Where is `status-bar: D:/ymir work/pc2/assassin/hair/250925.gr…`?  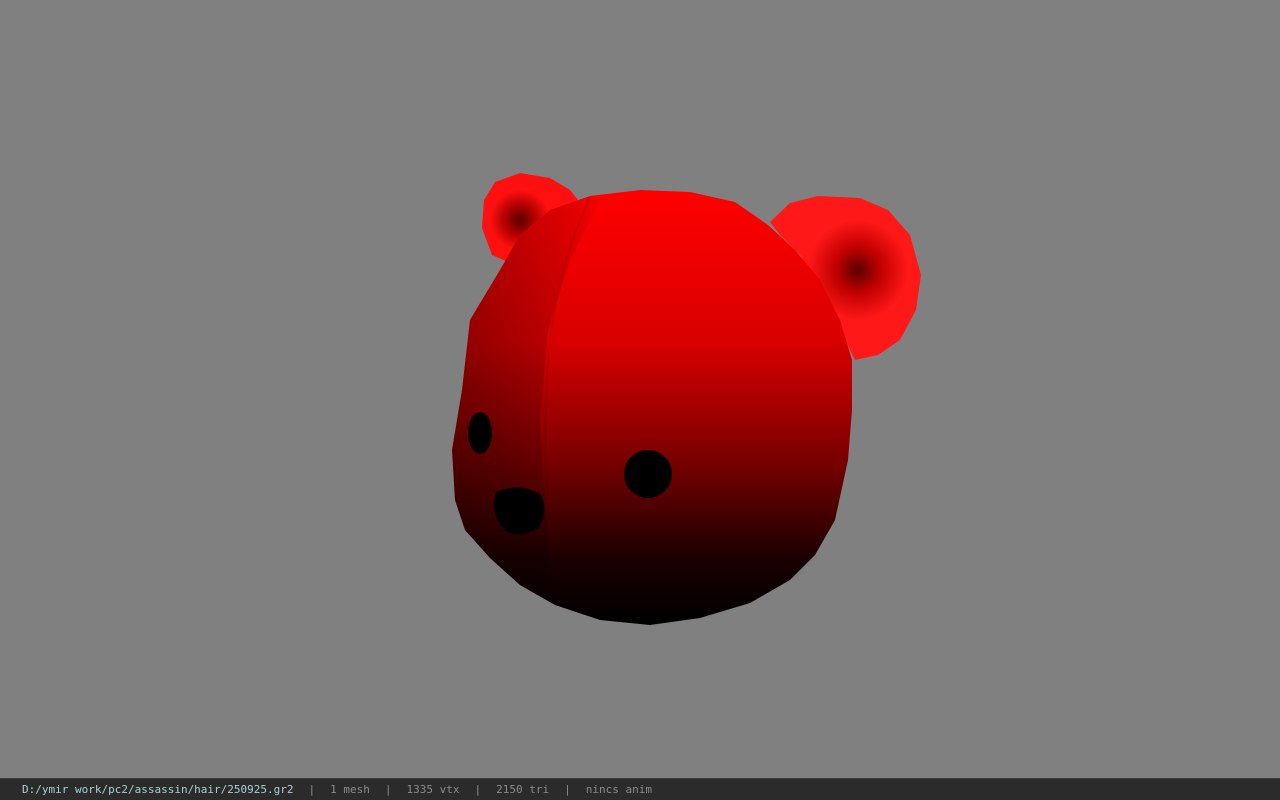 status-bar: D:/ymir work/pc2/assassin/hair/250925.gr… is located at coordinates (640, 789).